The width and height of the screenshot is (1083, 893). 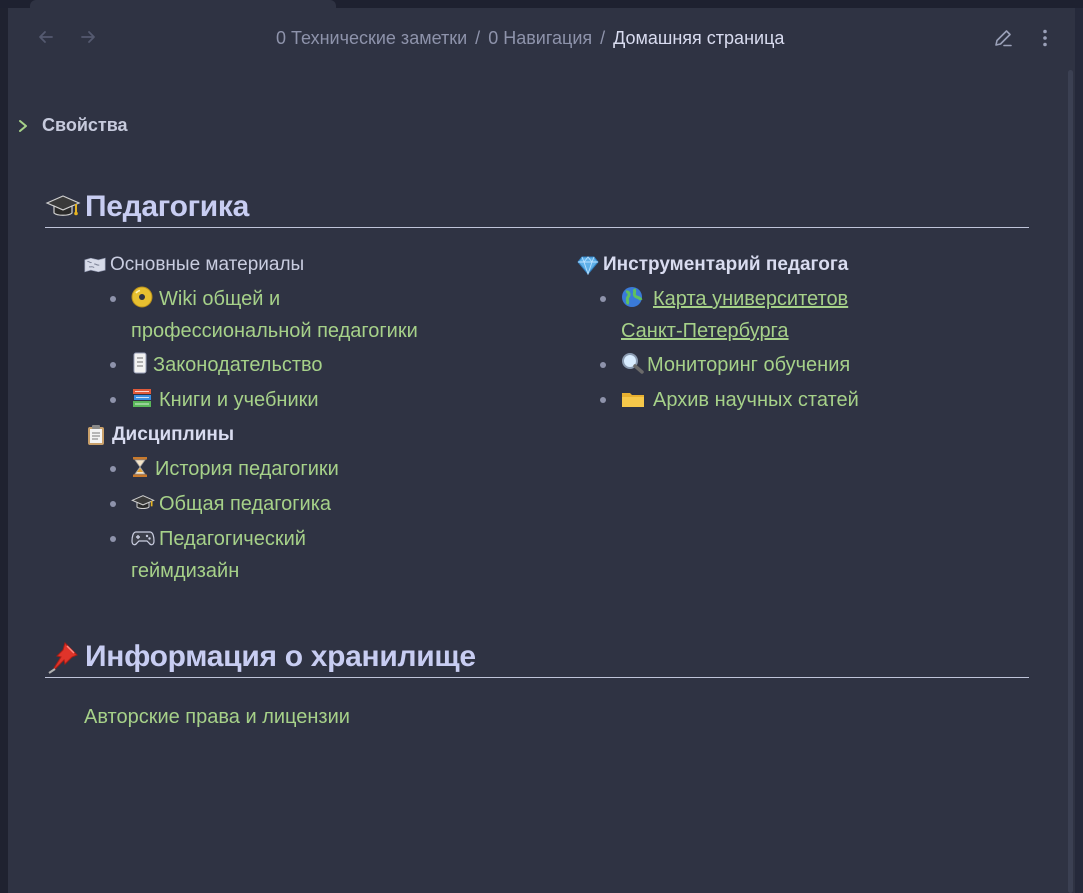 I want to click on heading-storage-info: Информация о хранилище, so click(x=537, y=657).